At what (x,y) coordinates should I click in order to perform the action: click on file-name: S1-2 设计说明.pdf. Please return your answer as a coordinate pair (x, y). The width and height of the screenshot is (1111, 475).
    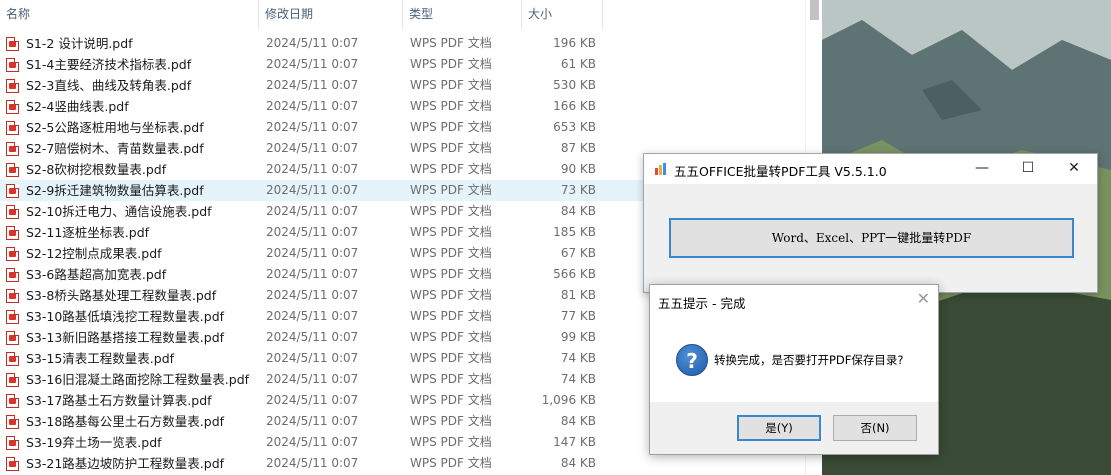
    Looking at the image, I should click on (79, 43).